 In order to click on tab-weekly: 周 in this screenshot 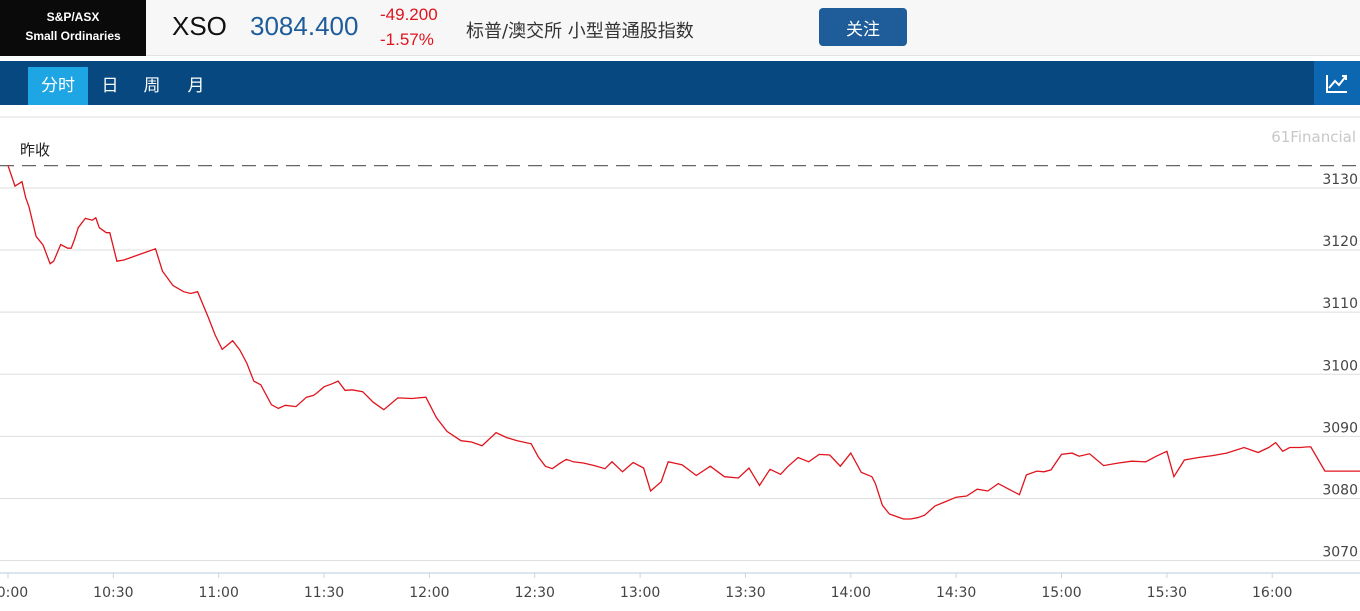, I will do `click(152, 86)`.